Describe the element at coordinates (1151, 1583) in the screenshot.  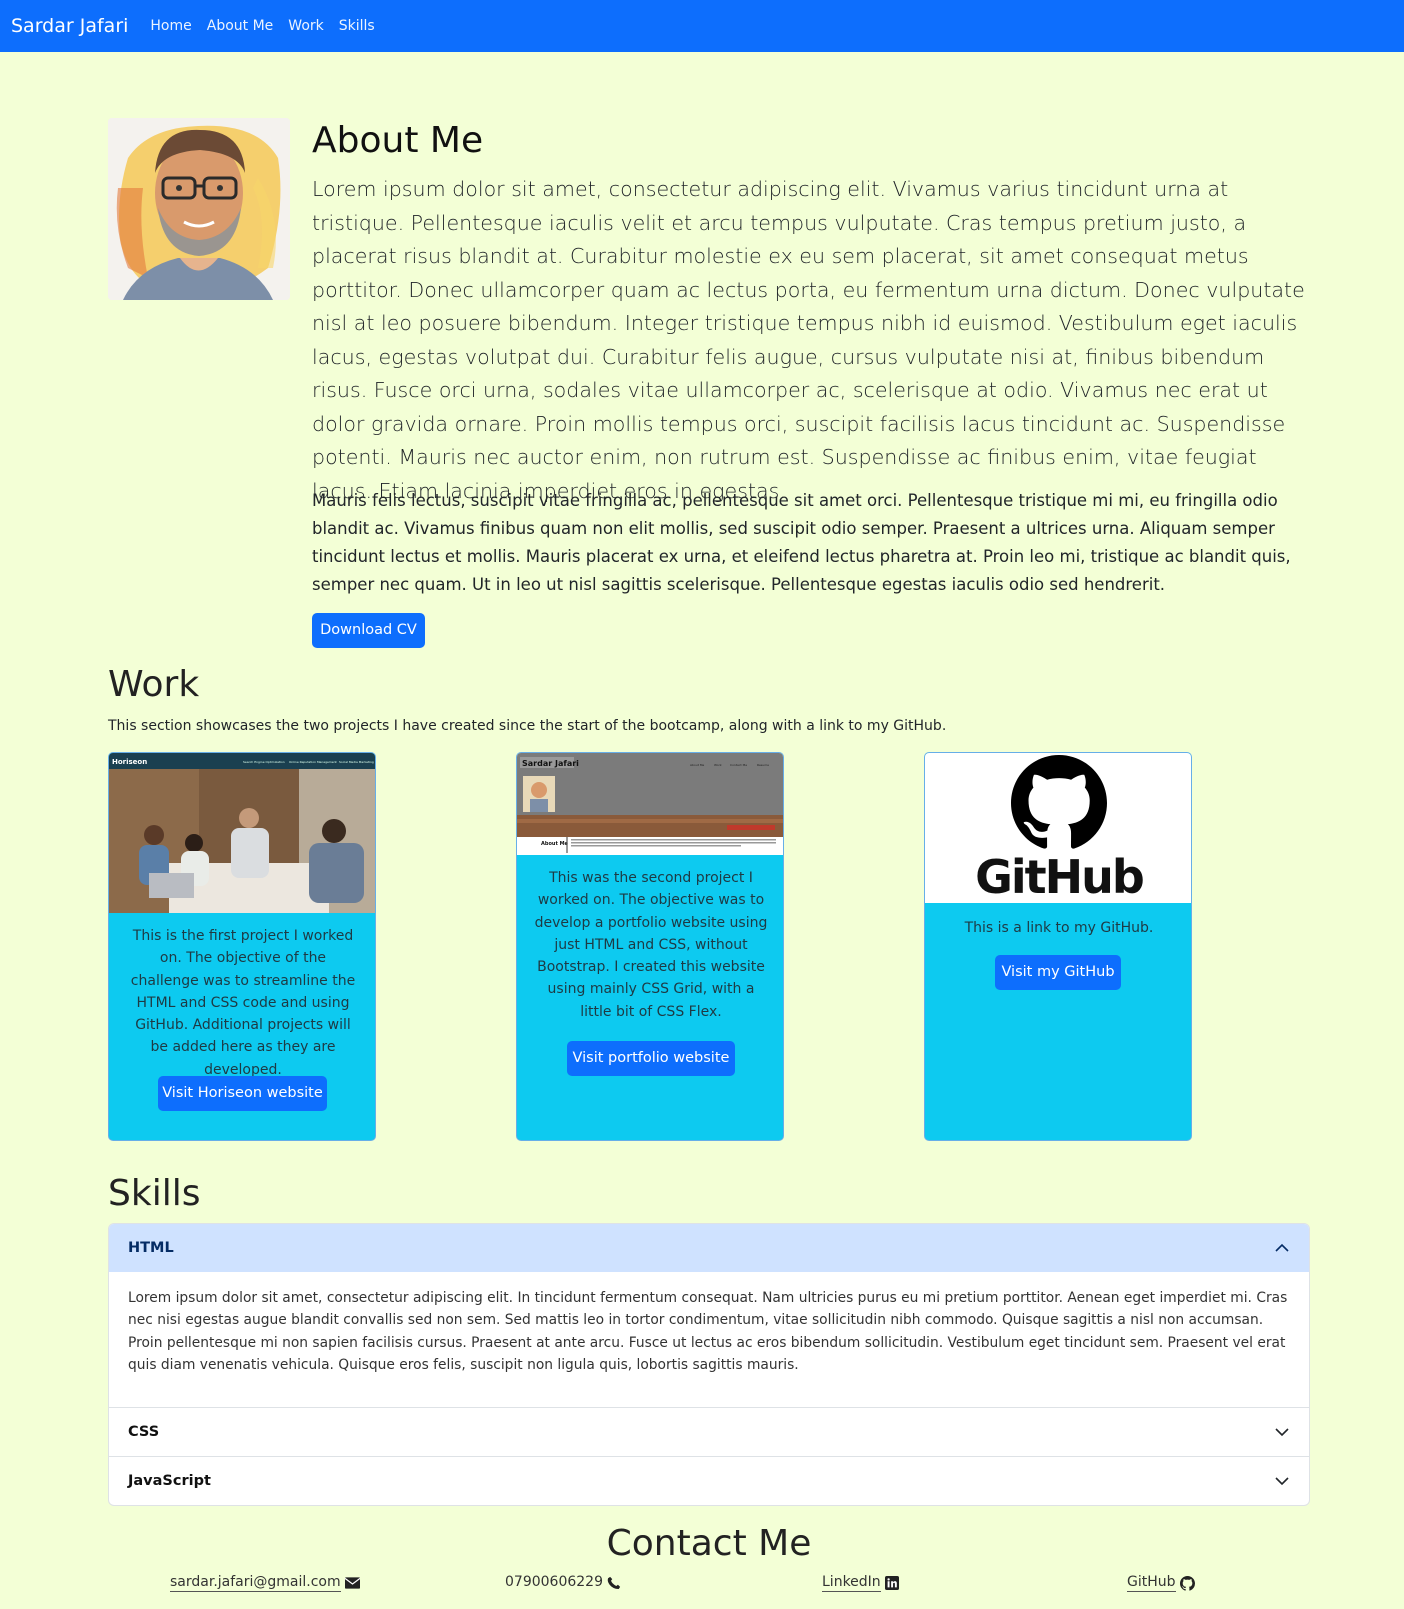
I see `contact-github-label: GitHub` at that location.